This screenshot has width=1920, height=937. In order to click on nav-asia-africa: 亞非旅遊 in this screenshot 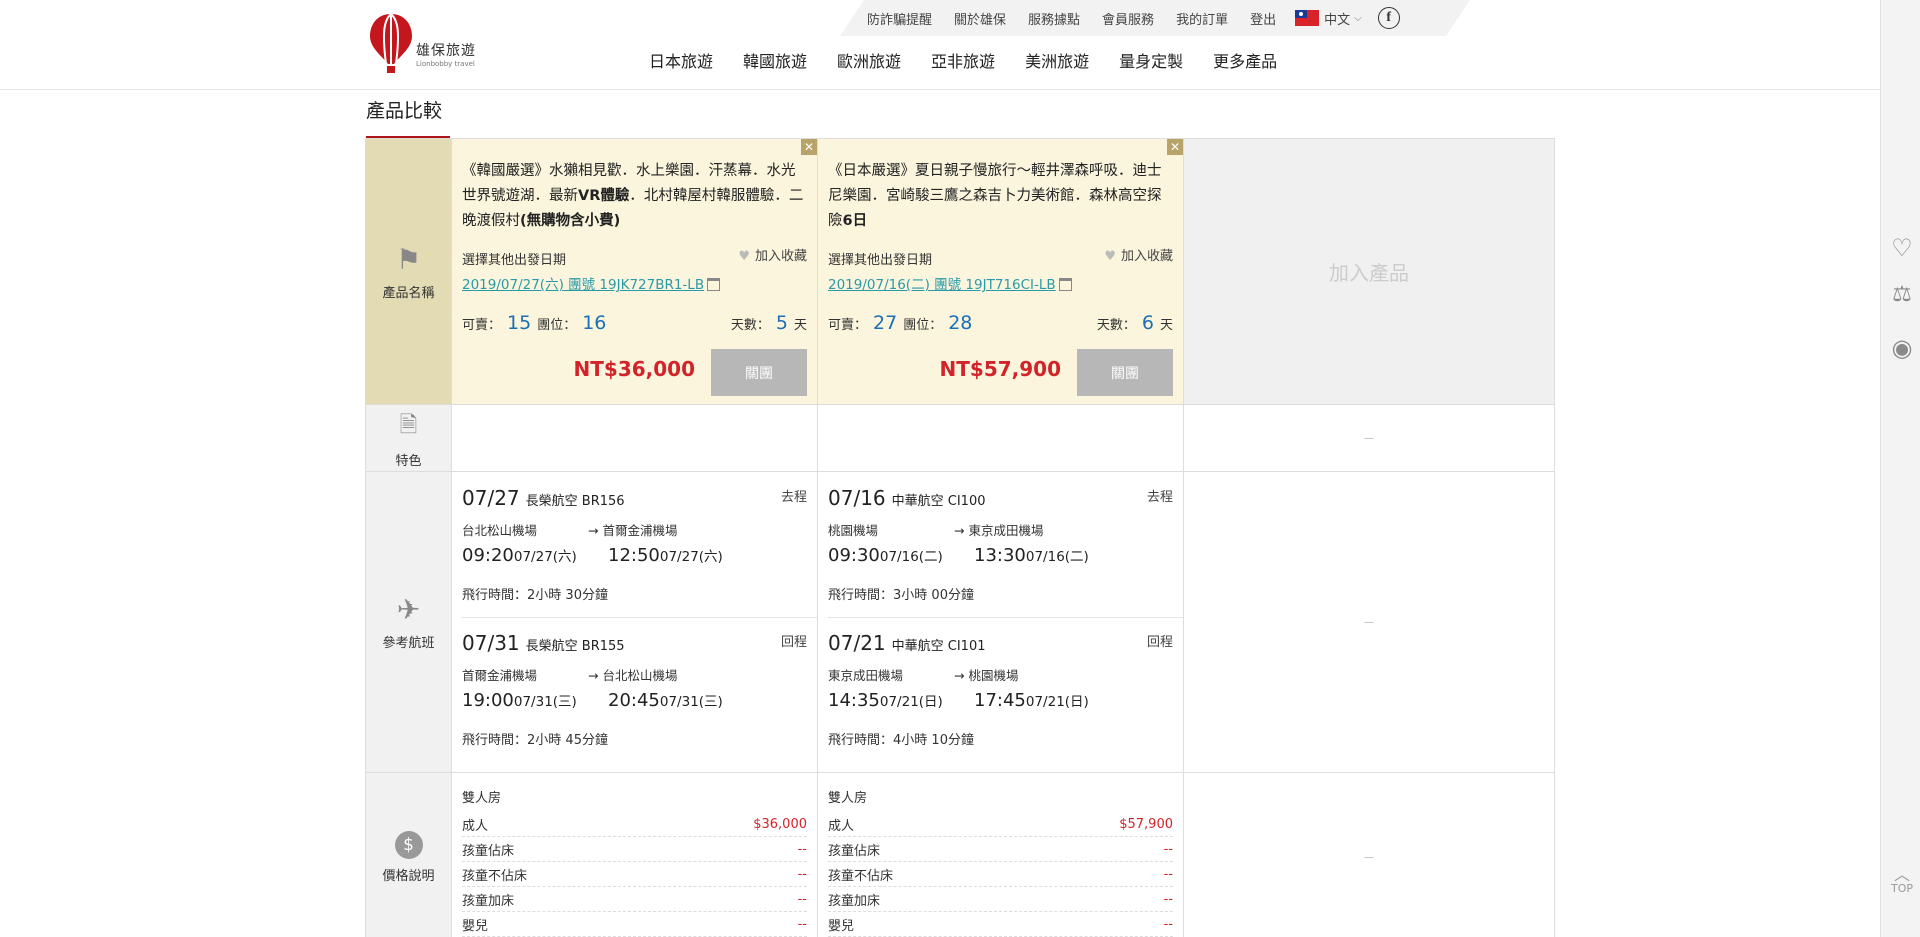, I will do `click(963, 60)`.